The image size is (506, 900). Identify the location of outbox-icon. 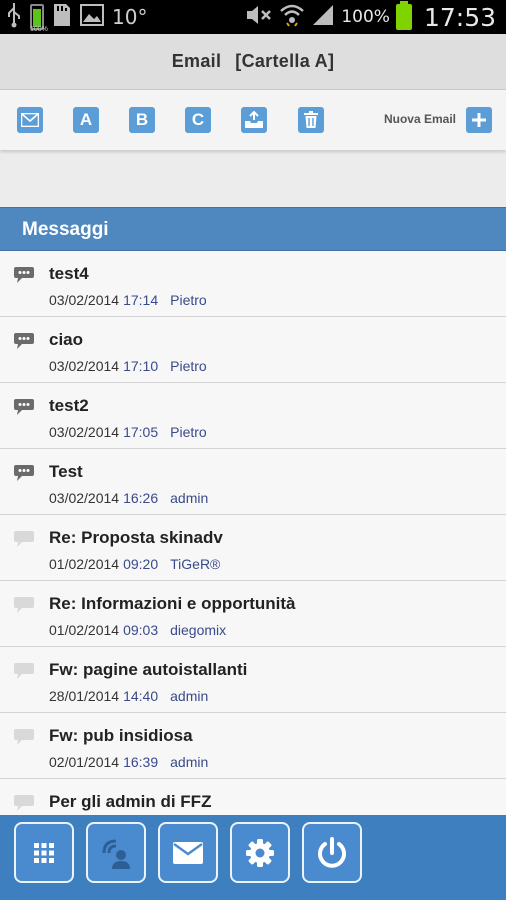
(254, 119).